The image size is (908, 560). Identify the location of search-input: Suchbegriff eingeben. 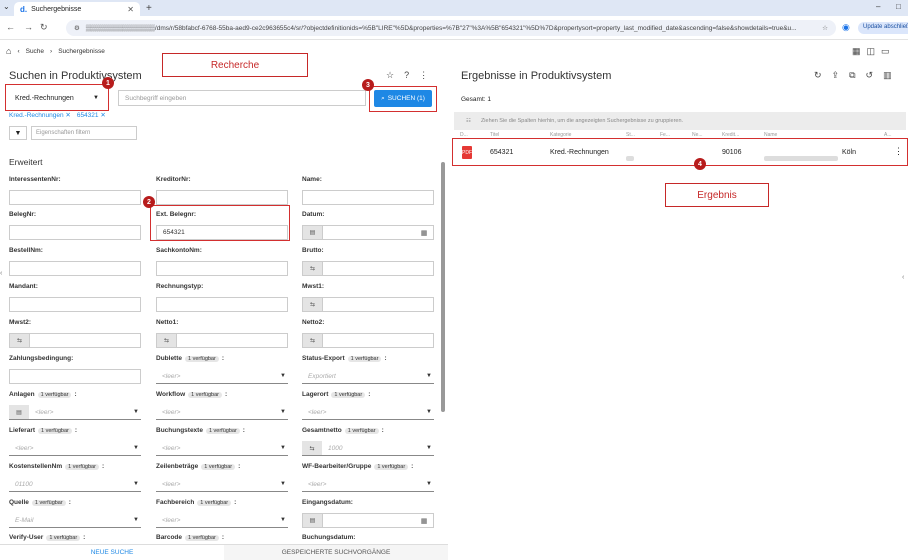
(242, 98).